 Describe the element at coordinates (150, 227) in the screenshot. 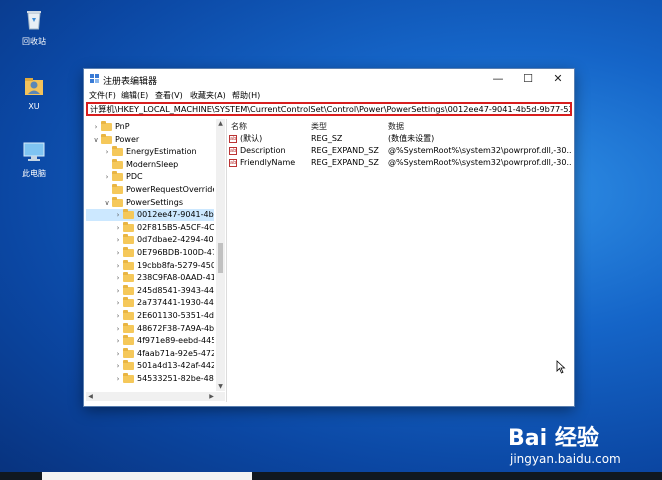

I see `tree-item: › 02F815B5-A5CF-4C8` at that location.